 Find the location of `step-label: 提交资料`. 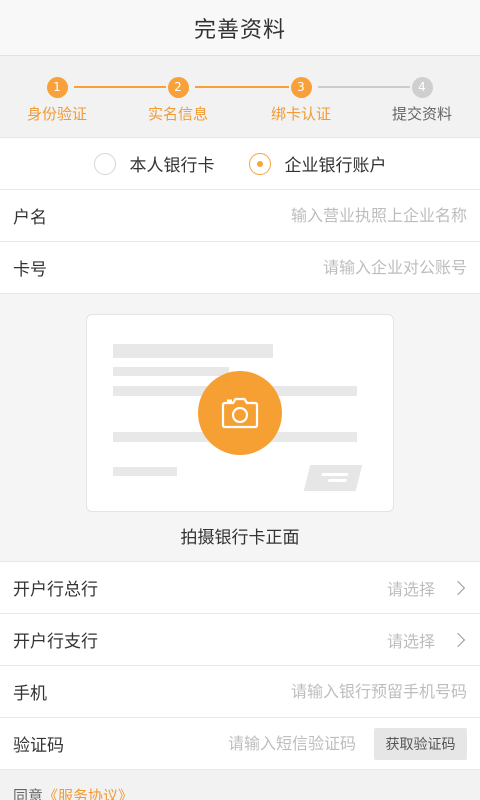

step-label: 提交资料 is located at coordinates (421, 114).